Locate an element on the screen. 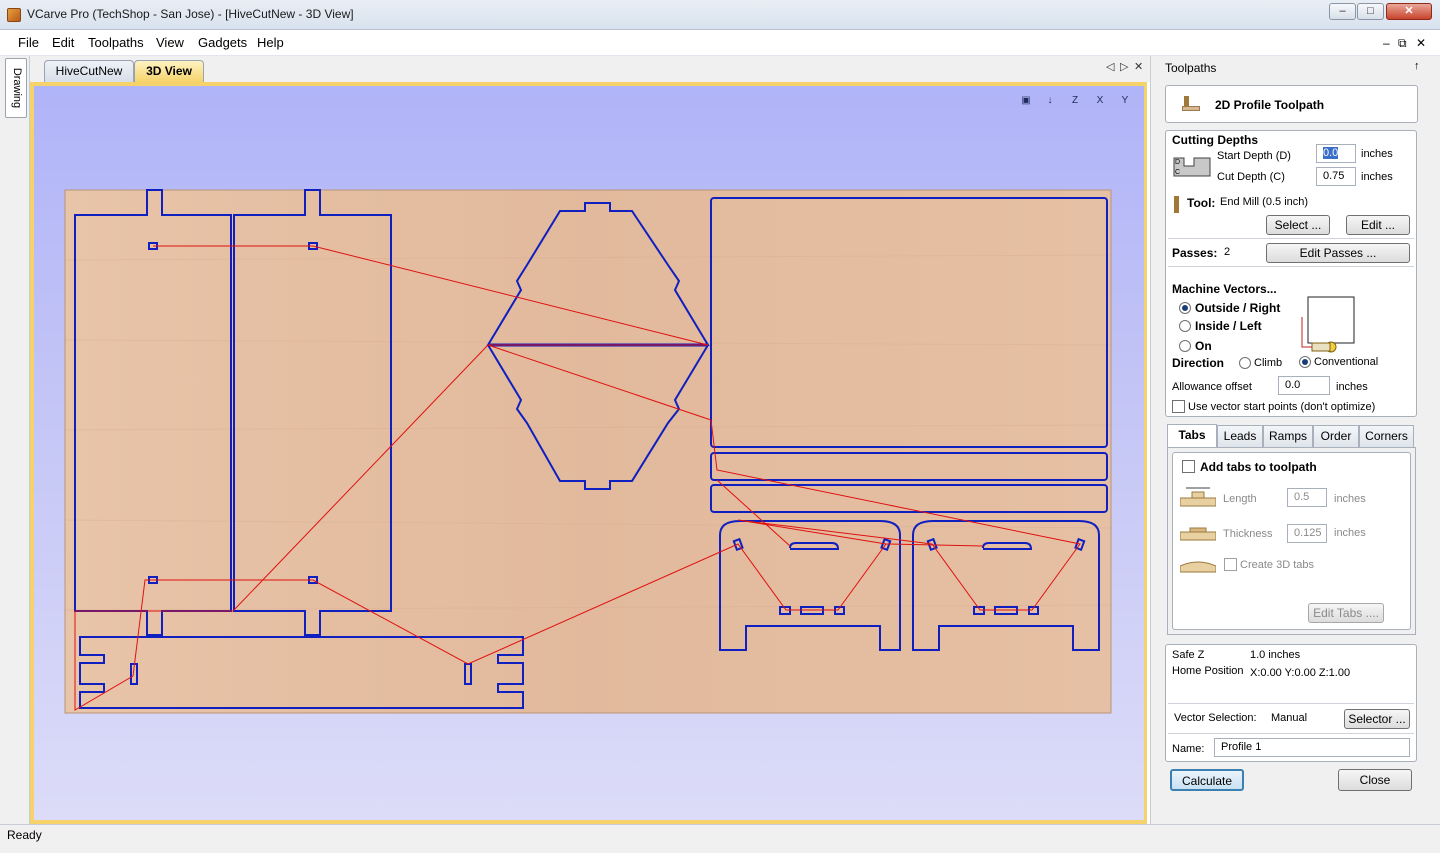 The height and width of the screenshot is (853, 1440). menu-view: View is located at coordinates (170, 42).